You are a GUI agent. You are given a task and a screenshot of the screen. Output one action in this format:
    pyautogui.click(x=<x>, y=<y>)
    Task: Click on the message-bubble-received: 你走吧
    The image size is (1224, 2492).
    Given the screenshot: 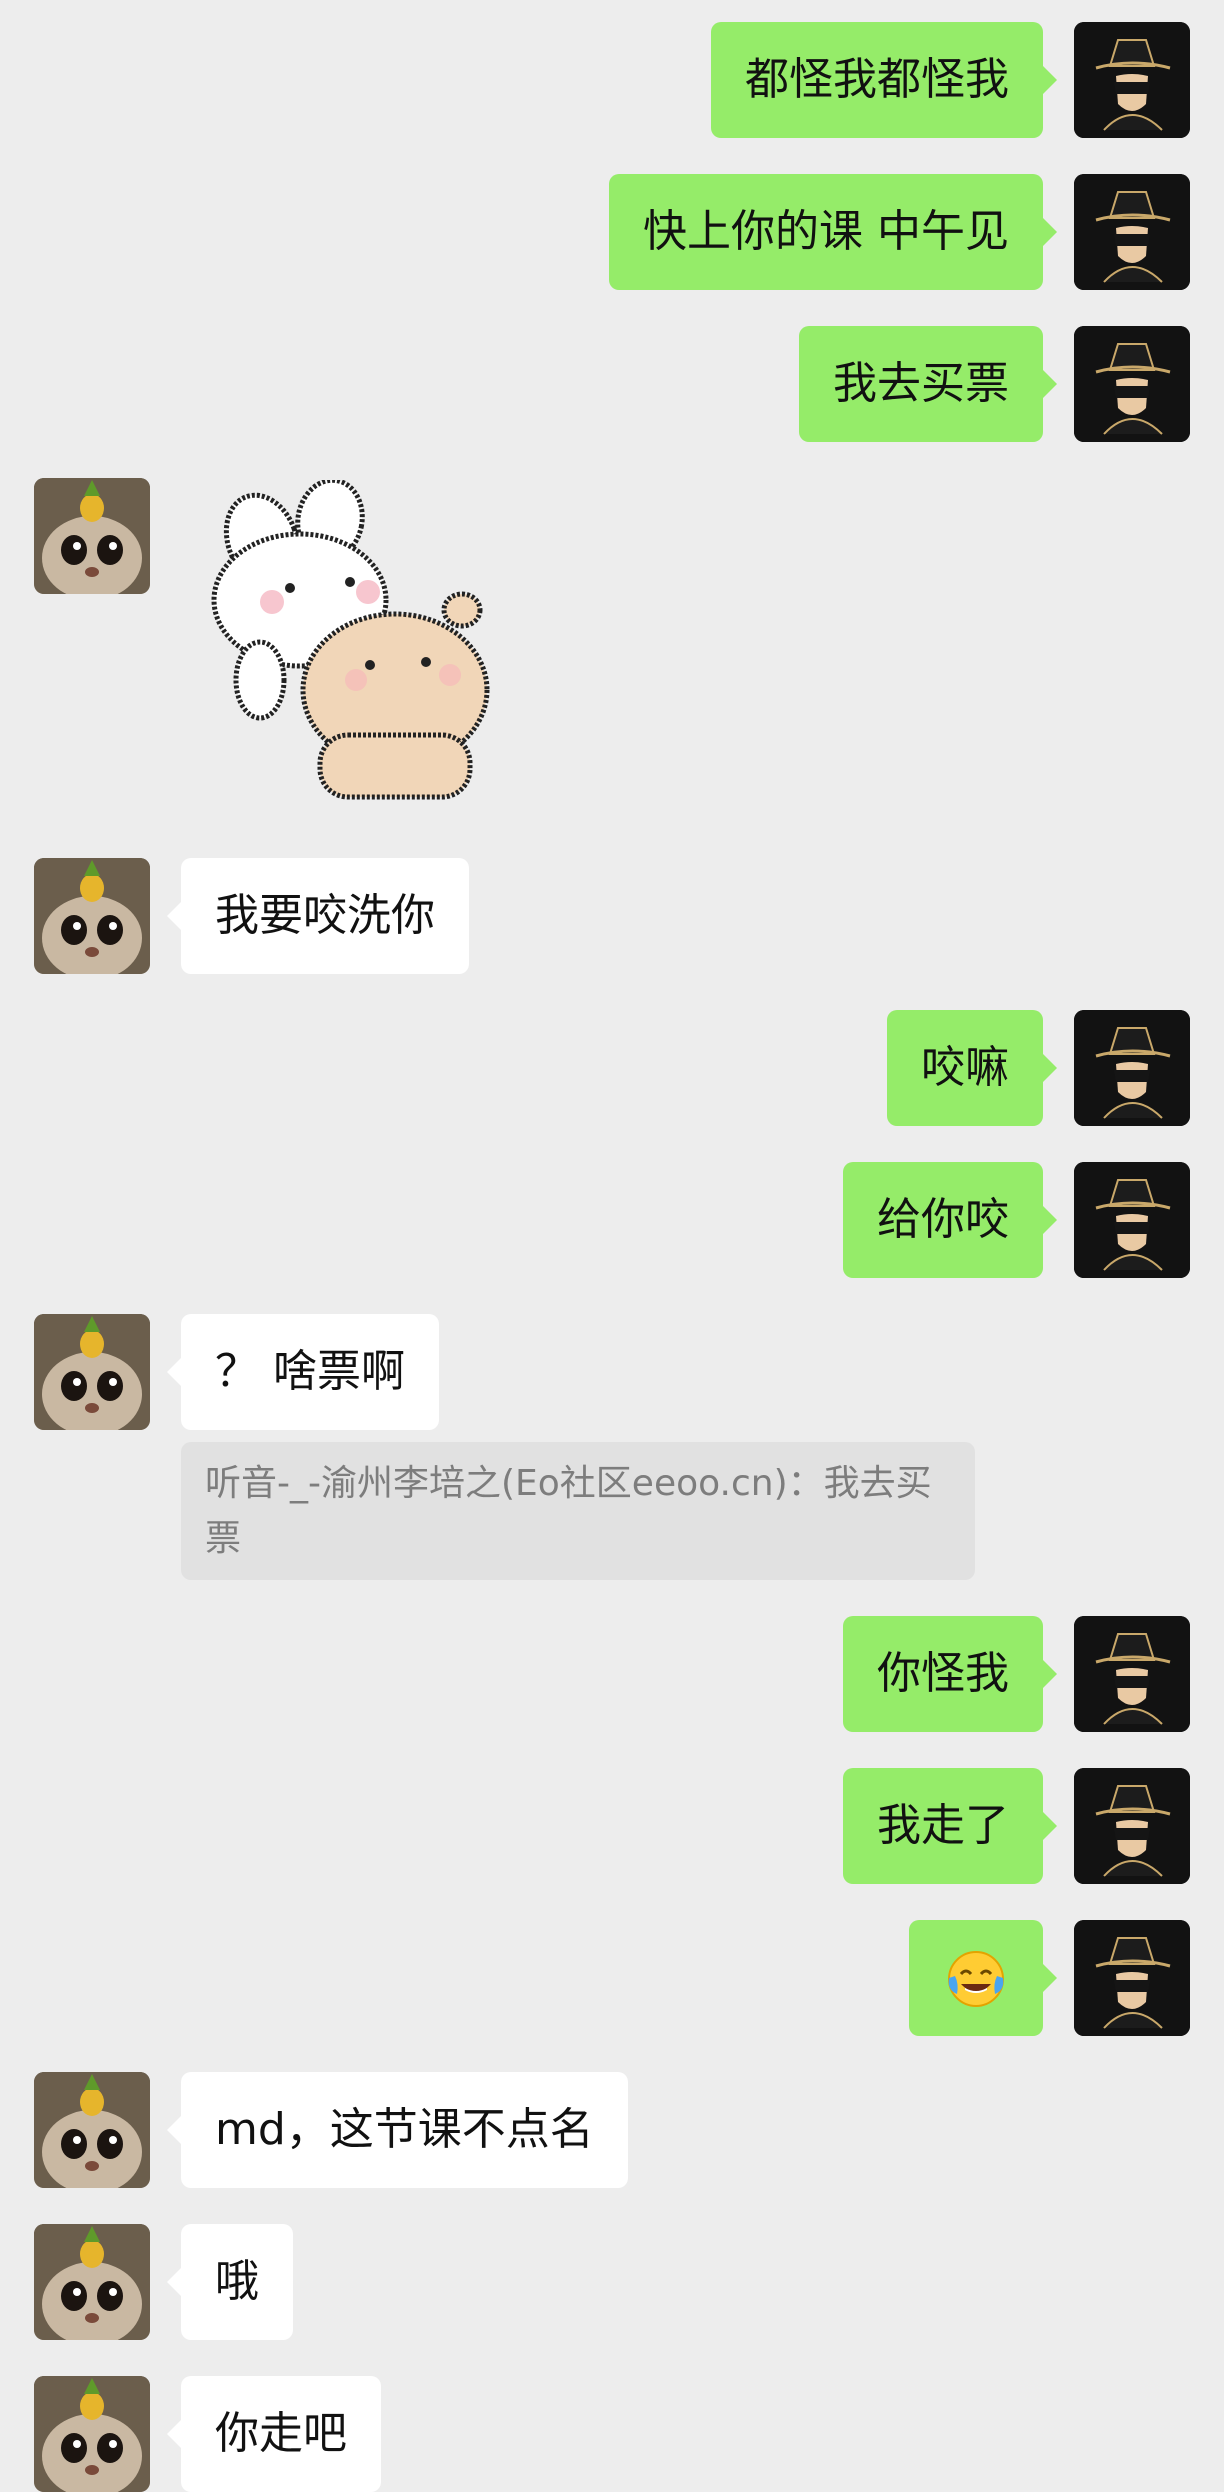 What is the action you would take?
    pyautogui.click(x=274, y=2434)
    